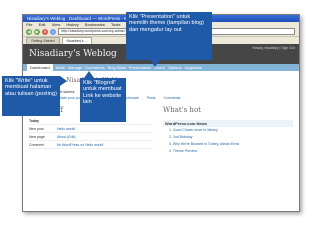 This screenshot has width=320, height=240. Describe the element at coordinates (42, 24) in the screenshot. I see `menu-edit: Edit` at that location.